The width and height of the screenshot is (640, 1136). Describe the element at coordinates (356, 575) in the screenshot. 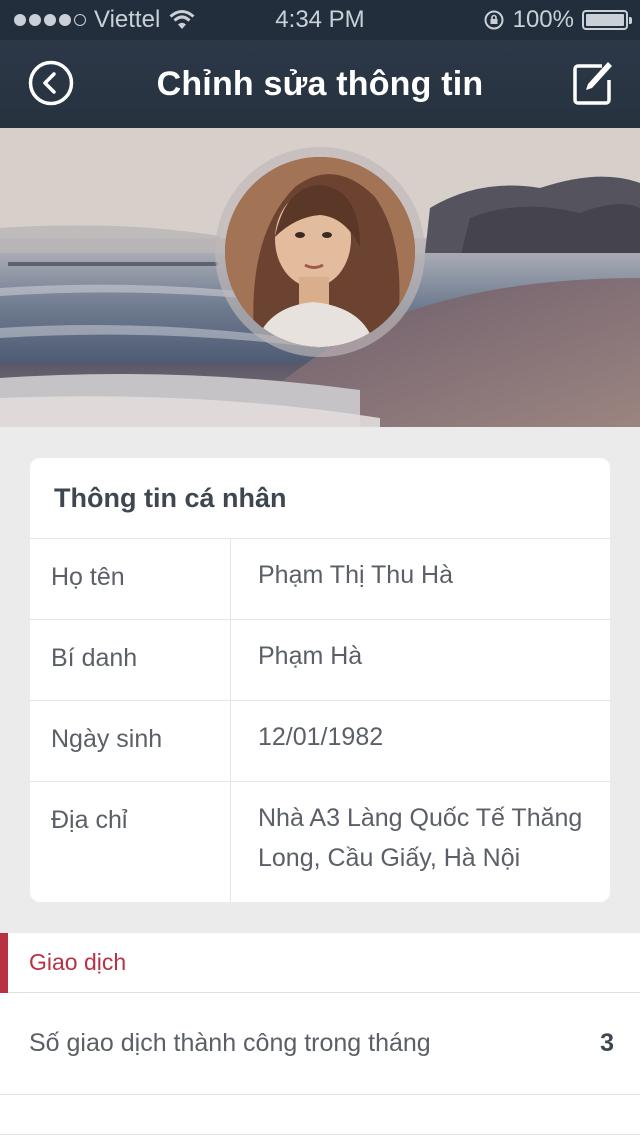

I see `info-value: Phạm Thị Thu Hà` at that location.